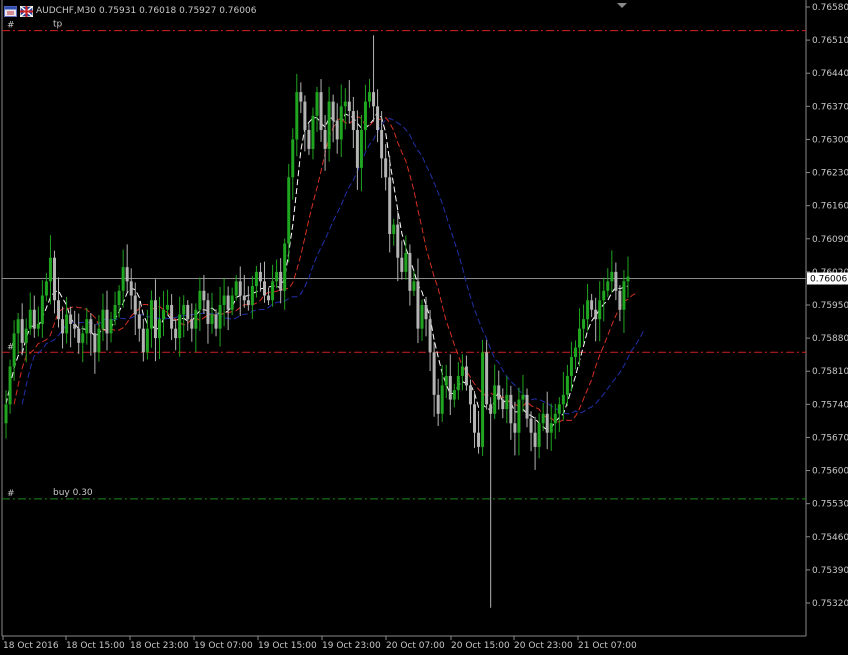 Image resolution: width=848 pixels, height=655 pixels. What do you see at coordinates (415, 646) in the screenshot?
I see `time-tick-label: 20 Oct 07:00` at bounding box center [415, 646].